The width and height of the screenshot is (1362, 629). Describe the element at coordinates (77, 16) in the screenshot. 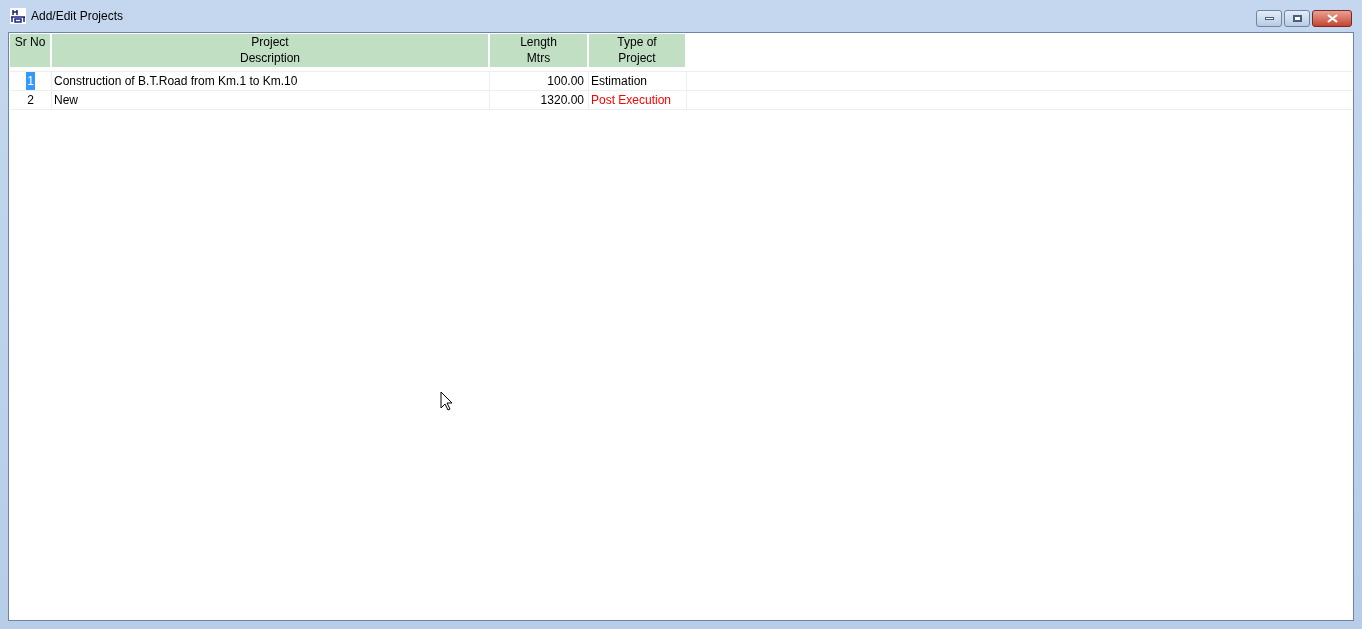

I see `window-title: Add/Edit Projects` at that location.